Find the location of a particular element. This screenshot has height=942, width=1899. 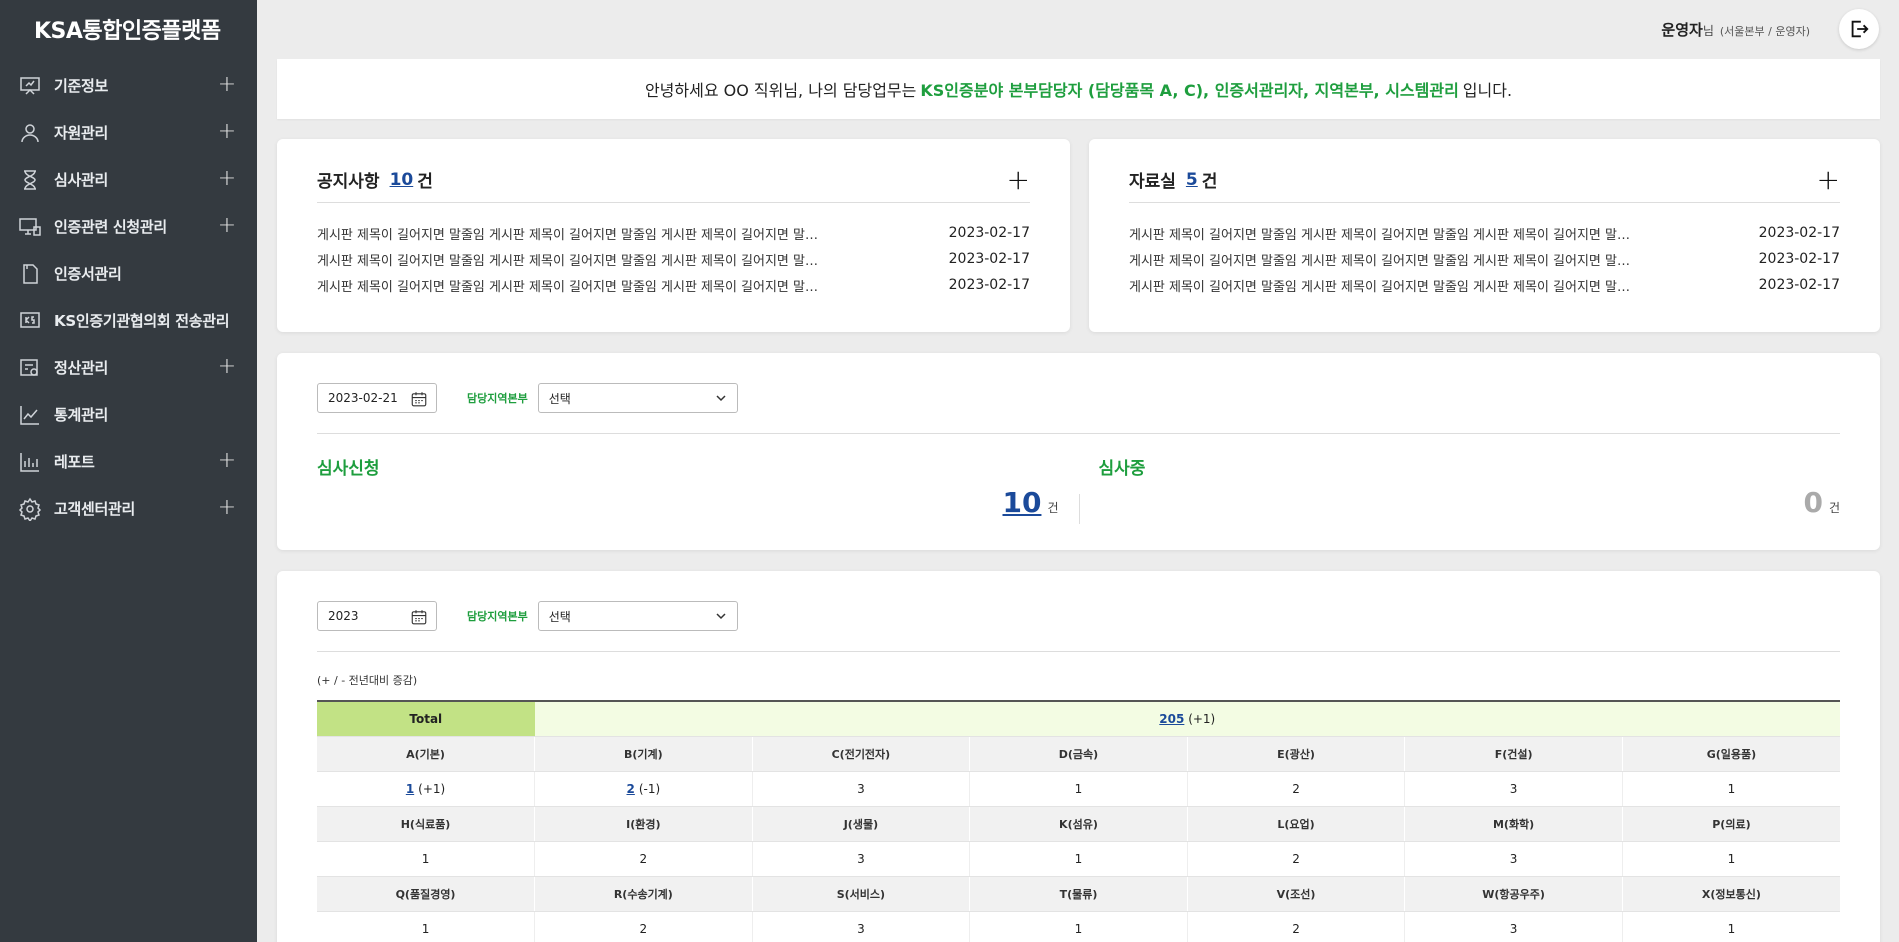

notice-count: 10 is located at coordinates (402, 180).